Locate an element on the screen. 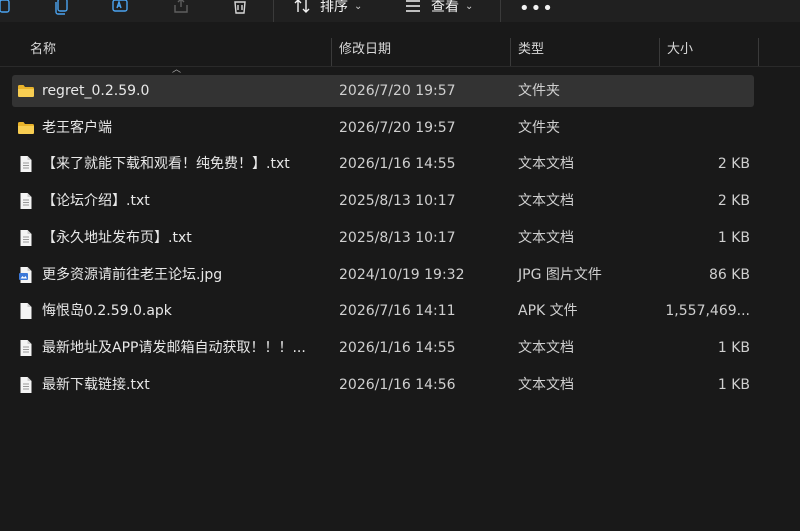 This screenshot has width=800, height=531. file-row: regret_0.2.59.0 2026/7/20 19:57 文件夹 is located at coordinates (383, 91).